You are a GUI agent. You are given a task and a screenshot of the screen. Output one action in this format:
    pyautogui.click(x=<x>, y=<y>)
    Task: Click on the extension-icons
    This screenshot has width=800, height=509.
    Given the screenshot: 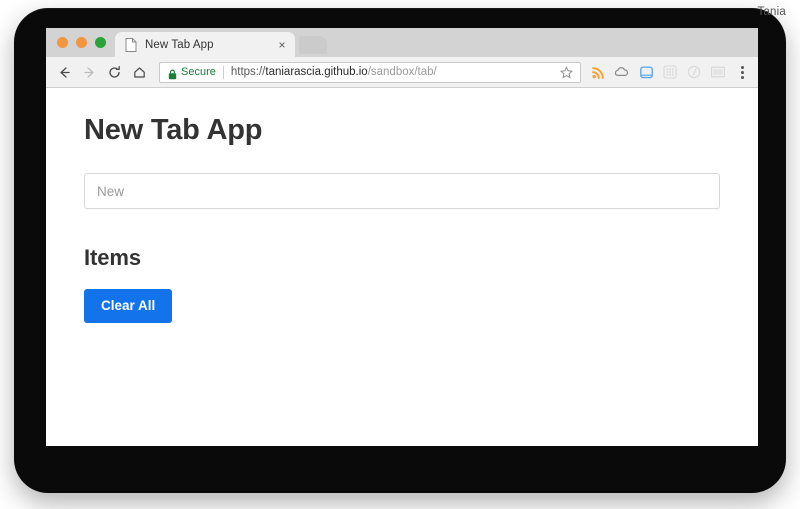 What is the action you would take?
    pyautogui.click(x=669, y=72)
    